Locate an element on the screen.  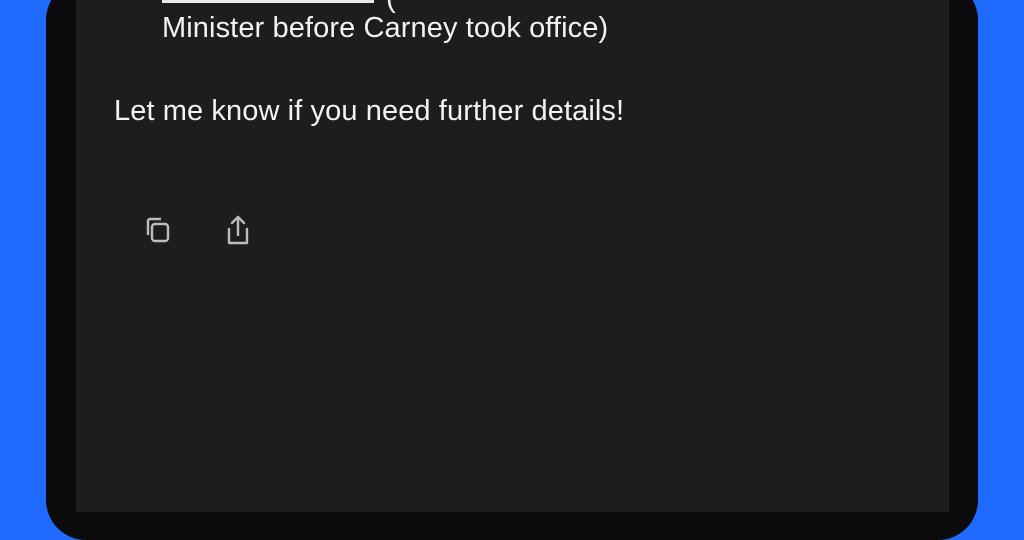
copy-button is located at coordinates (160, 231).